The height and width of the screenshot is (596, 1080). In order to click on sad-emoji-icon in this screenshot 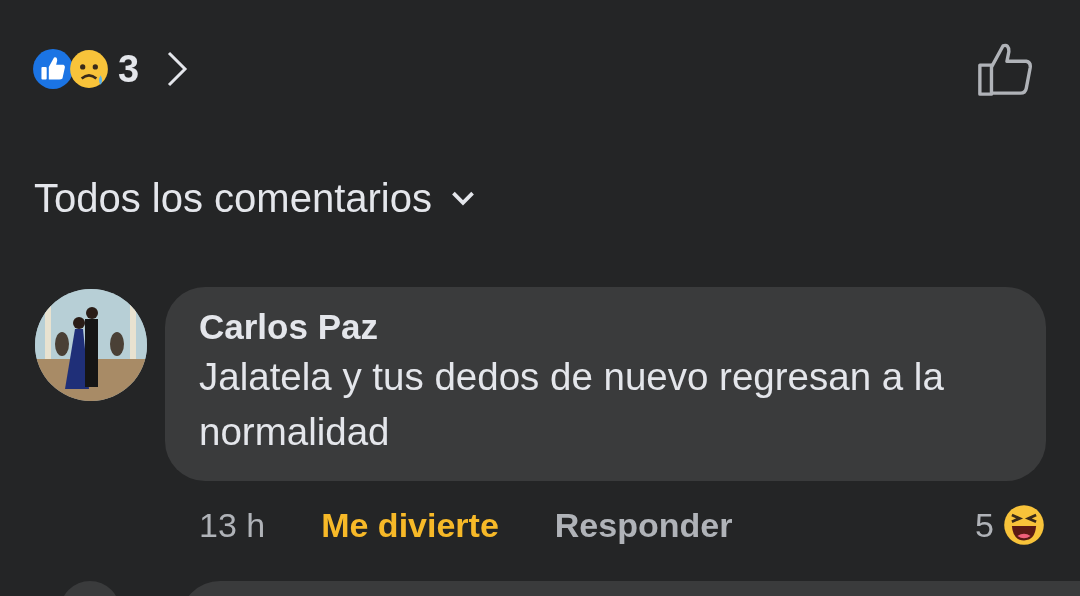, I will do `click(89, 69)`.